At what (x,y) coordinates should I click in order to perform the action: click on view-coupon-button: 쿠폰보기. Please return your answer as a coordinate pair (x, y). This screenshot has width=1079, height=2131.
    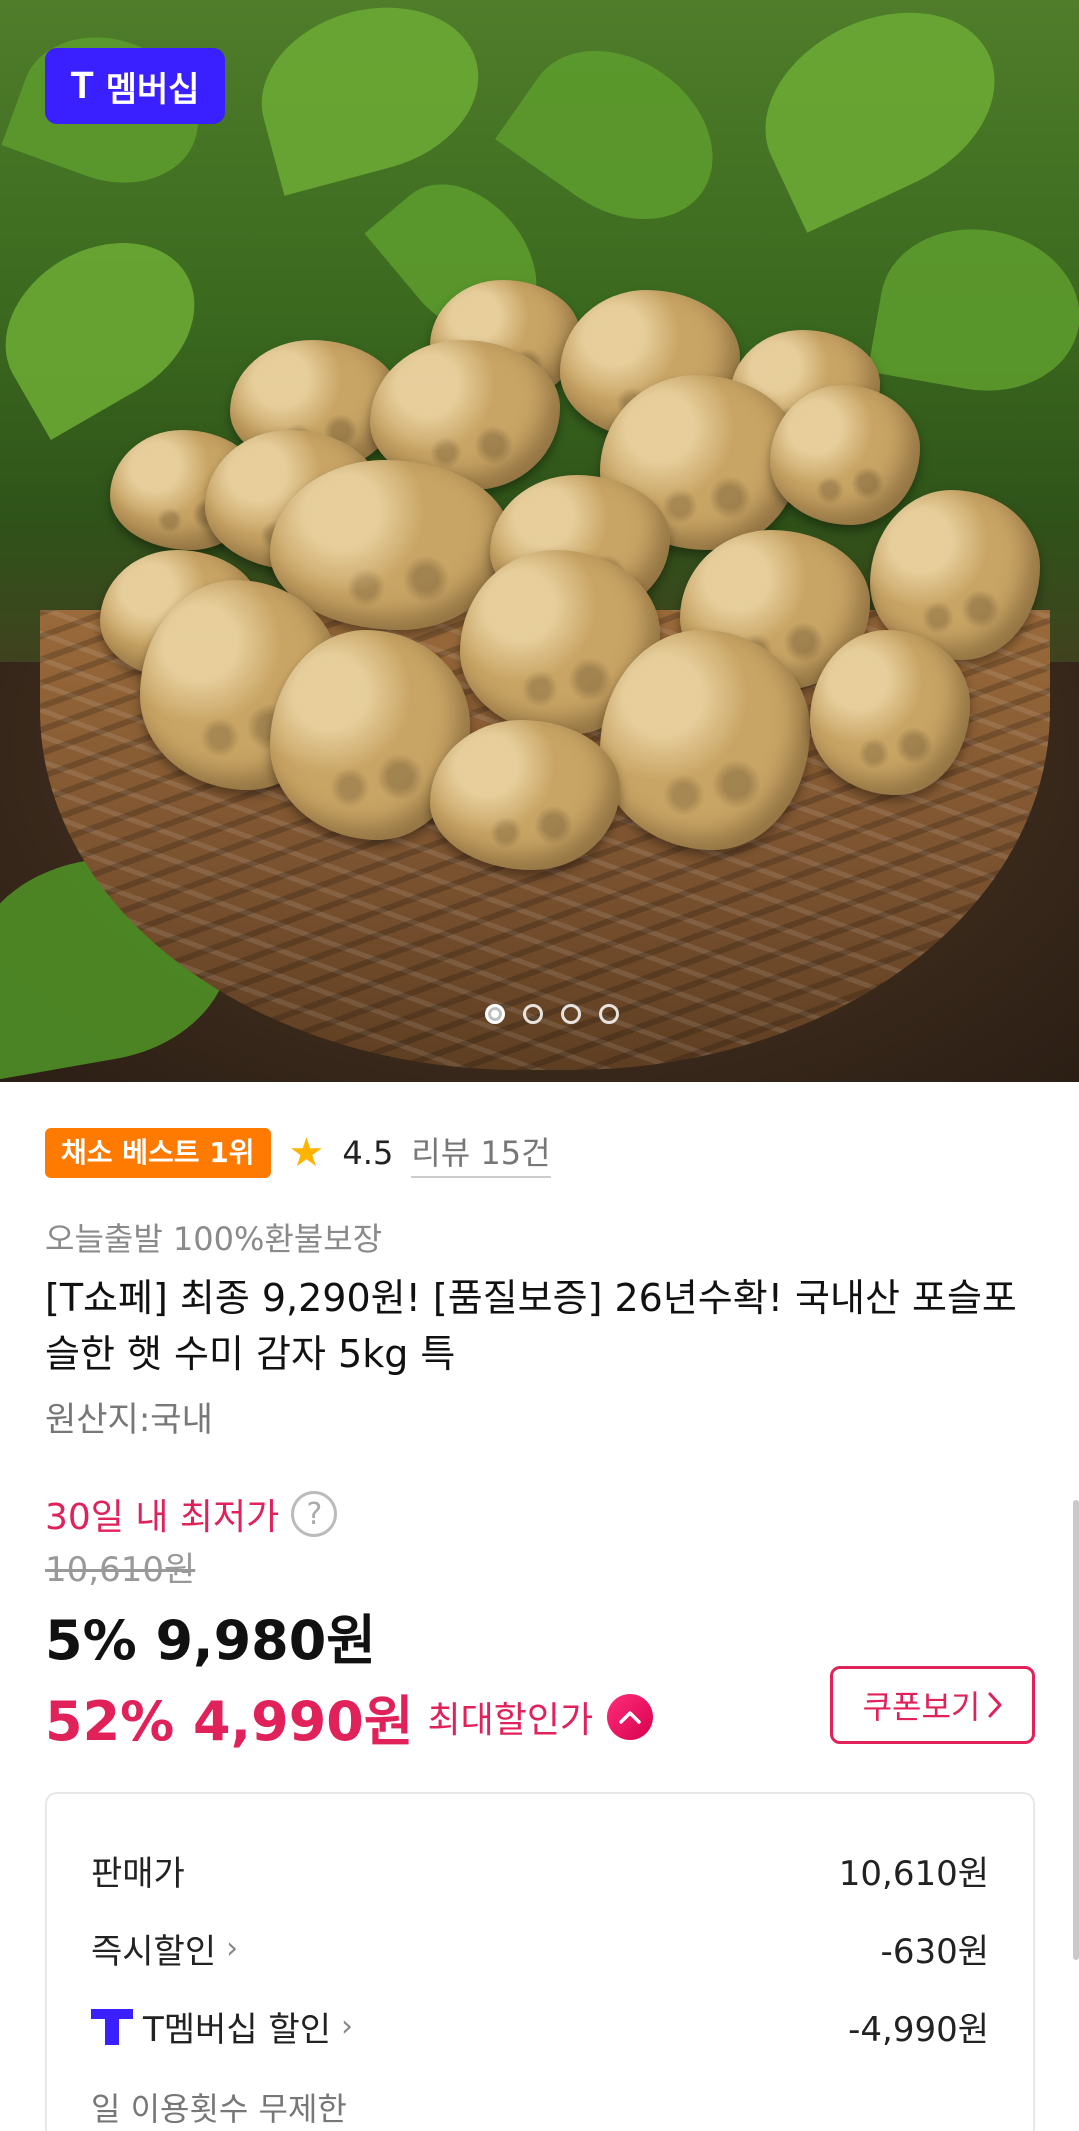
    Looking at the image, I should click on (932, 1705).